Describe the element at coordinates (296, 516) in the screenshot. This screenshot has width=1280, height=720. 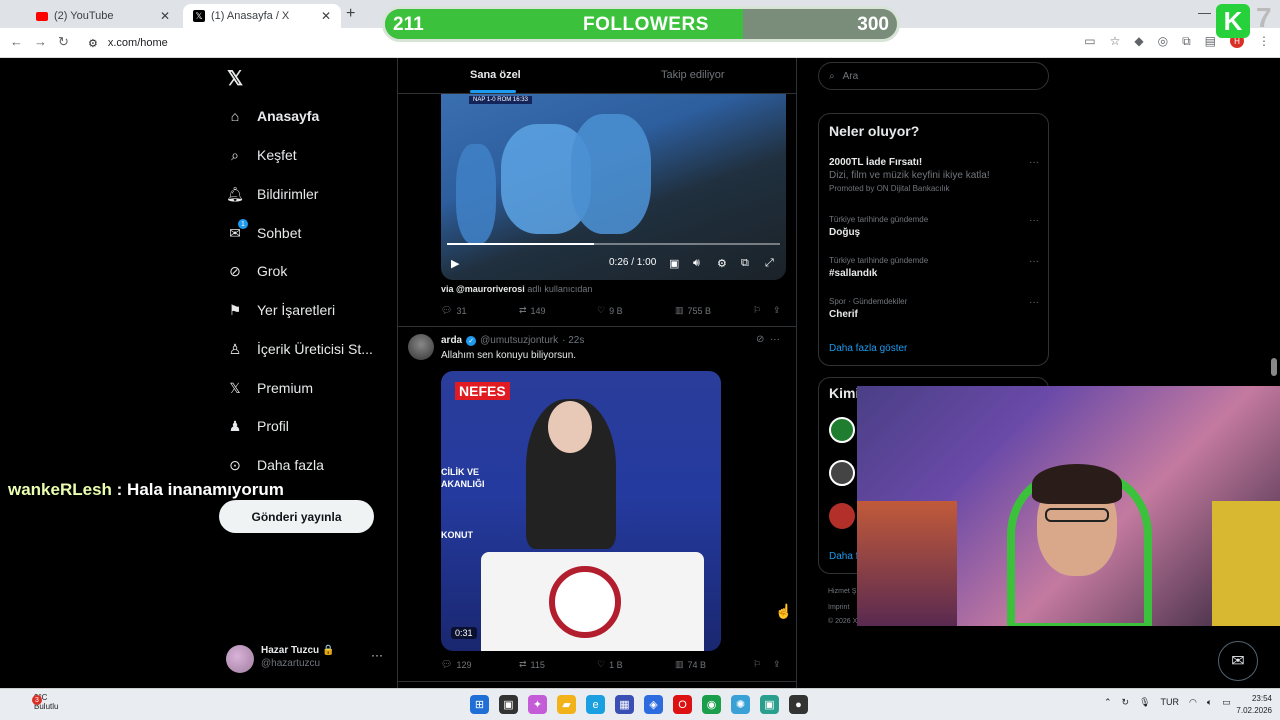
I see `post-button: Gönderi yayınla` at that location.